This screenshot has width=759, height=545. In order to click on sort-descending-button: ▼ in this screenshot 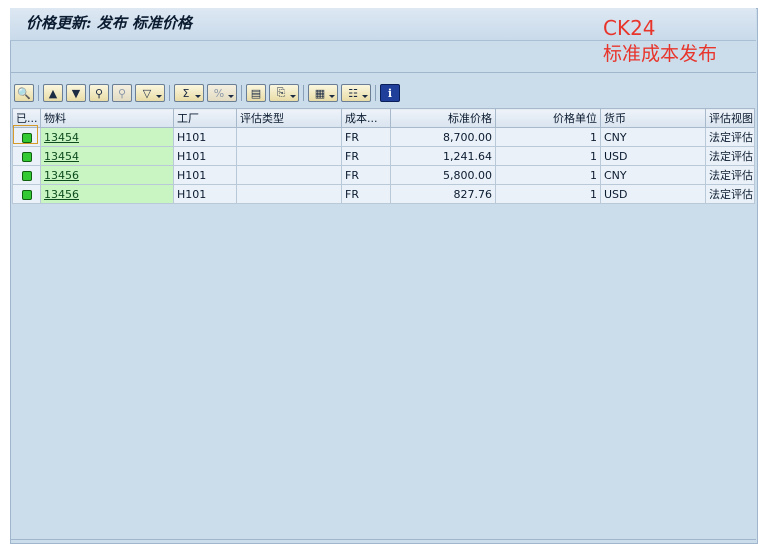, I will do `click(76, 93)`.